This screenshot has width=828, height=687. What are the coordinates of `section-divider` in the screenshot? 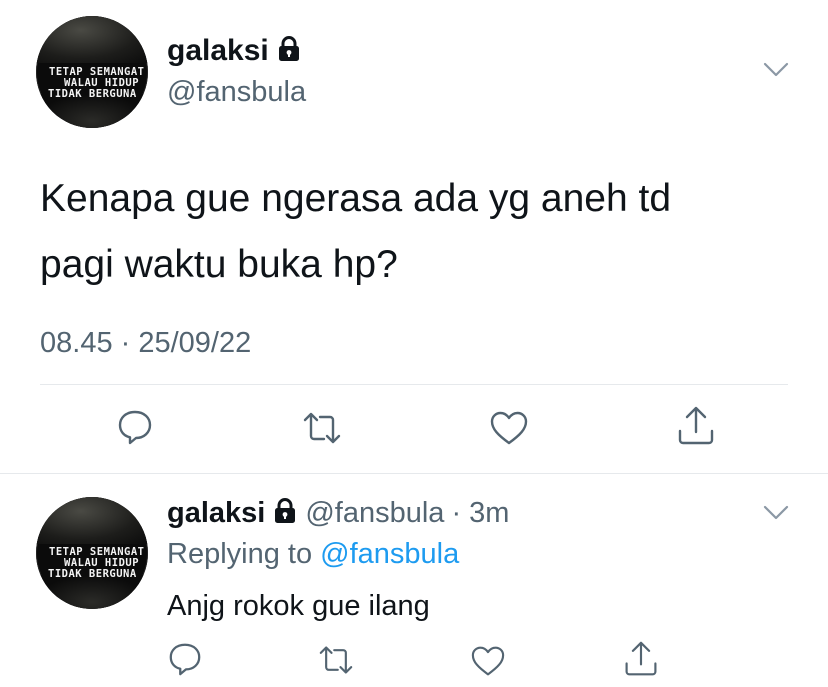 It's located at (414, 473).